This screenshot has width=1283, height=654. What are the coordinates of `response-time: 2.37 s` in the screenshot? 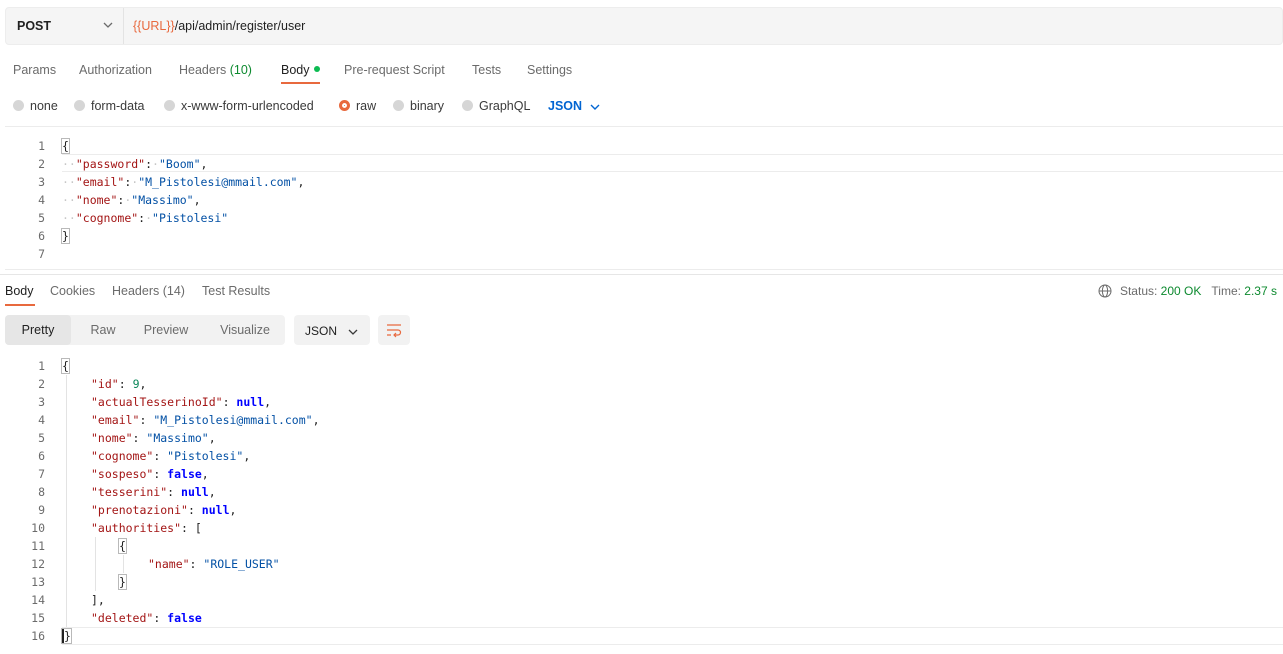 It's located at (1260, 291).